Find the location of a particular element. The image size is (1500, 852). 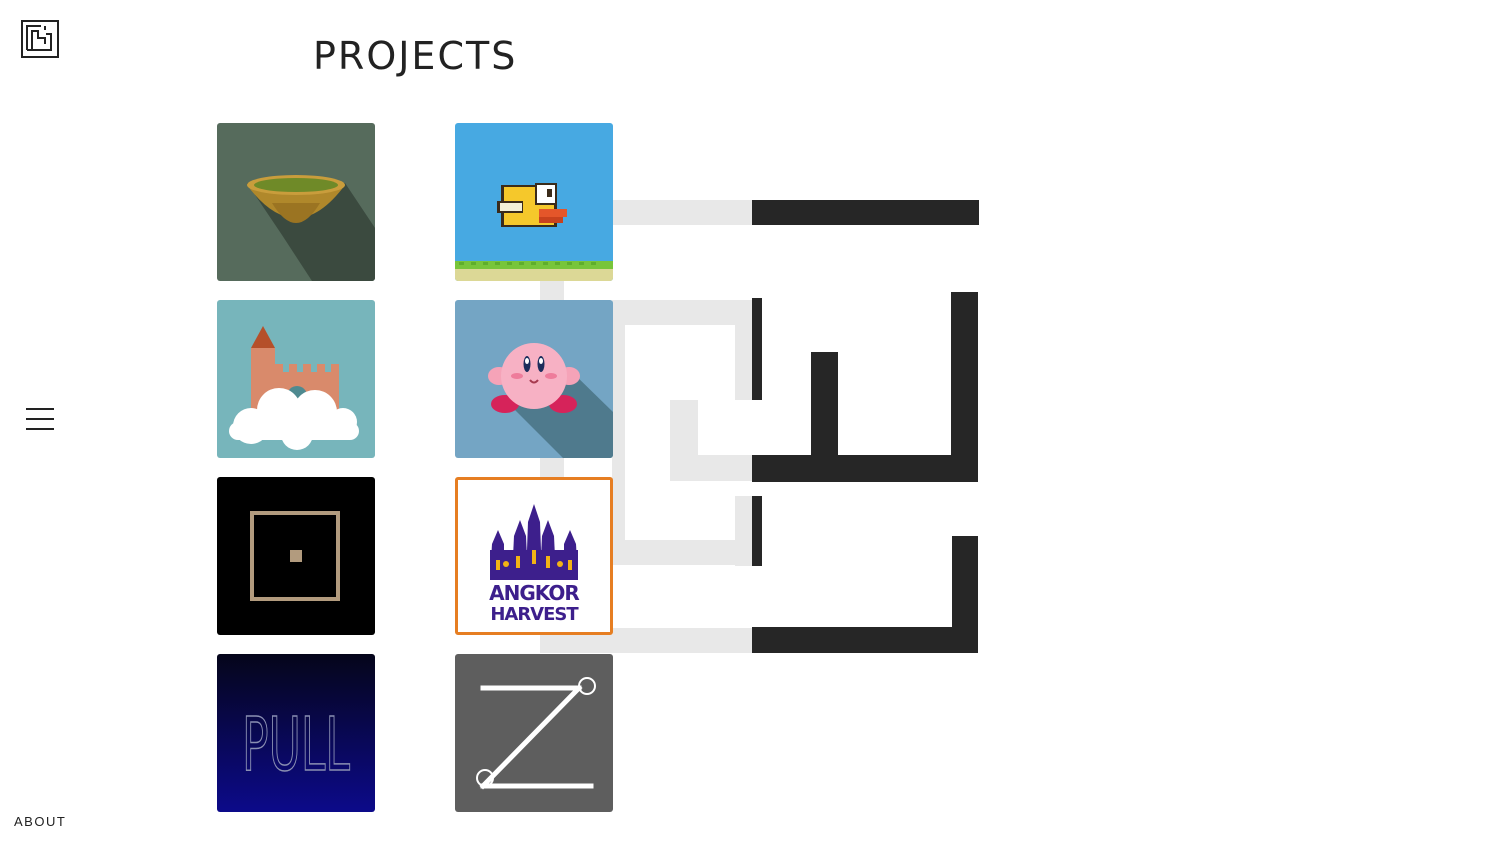

project-tile-flappy is located at coordinates (534, 202).